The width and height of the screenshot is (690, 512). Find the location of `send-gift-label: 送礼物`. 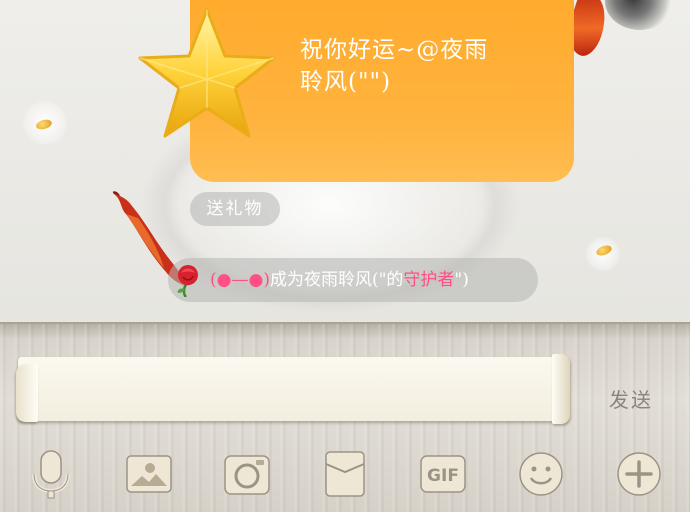

send-gift-label: 送礼物 is located at coordinates (235, 209).